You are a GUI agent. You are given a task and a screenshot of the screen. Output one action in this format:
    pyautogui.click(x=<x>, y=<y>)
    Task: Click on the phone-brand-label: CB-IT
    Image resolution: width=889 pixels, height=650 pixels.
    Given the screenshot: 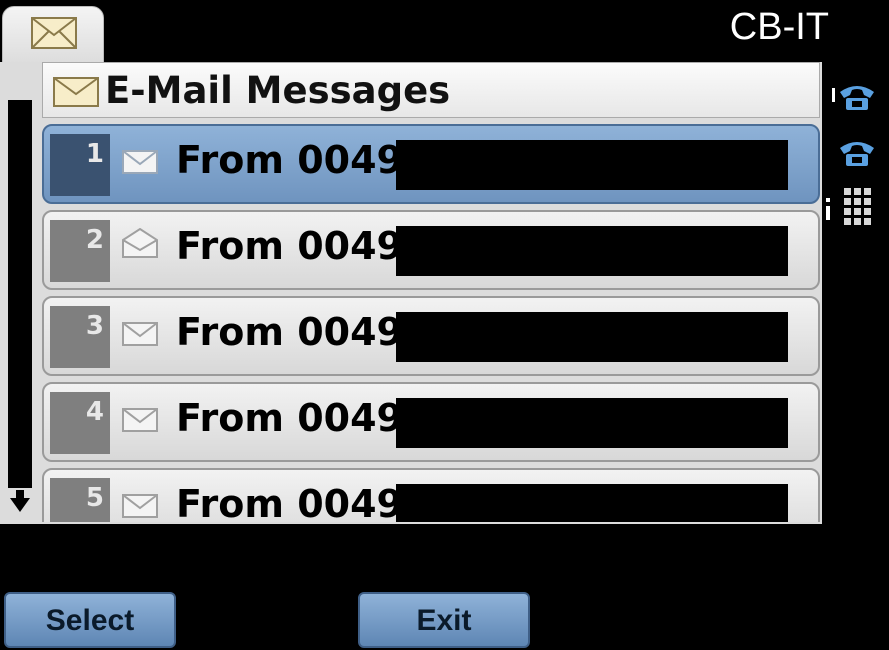 What is the action you would take?
    pyautogui.click(x=779, y=27)
    